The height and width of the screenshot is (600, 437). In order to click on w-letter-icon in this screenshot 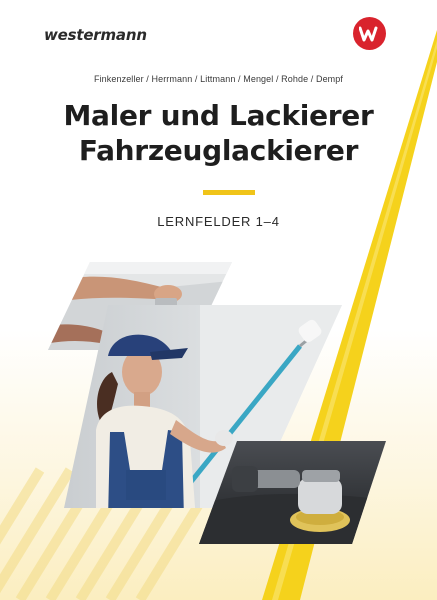, I will do `click(367, 33)`.